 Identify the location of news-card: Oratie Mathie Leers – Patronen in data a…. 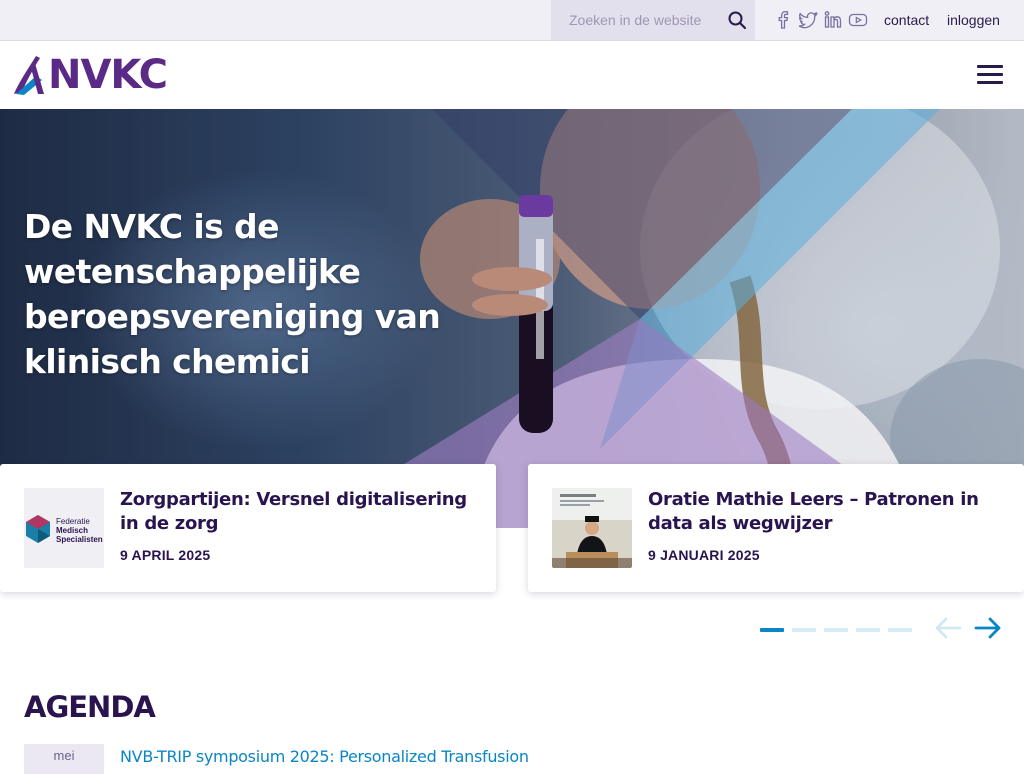
(776, 528).